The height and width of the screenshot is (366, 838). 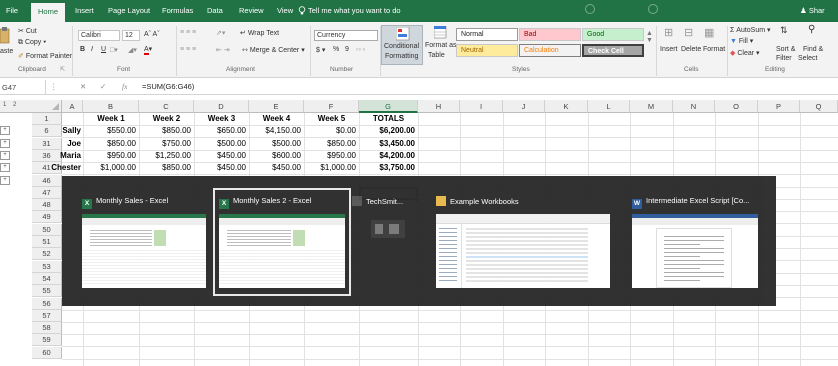 I want to click on format-painter-button: ✐ Format Painter, so click(x=45, y=56).